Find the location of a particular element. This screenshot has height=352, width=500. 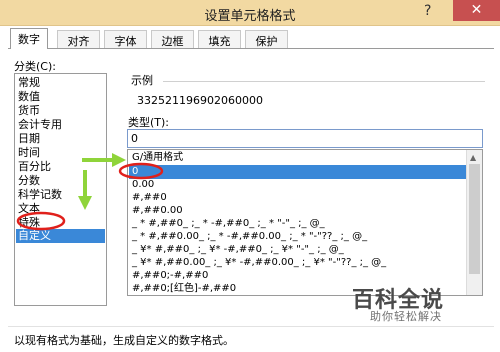

close-button: ✕ is located at coordinates (476, 10).